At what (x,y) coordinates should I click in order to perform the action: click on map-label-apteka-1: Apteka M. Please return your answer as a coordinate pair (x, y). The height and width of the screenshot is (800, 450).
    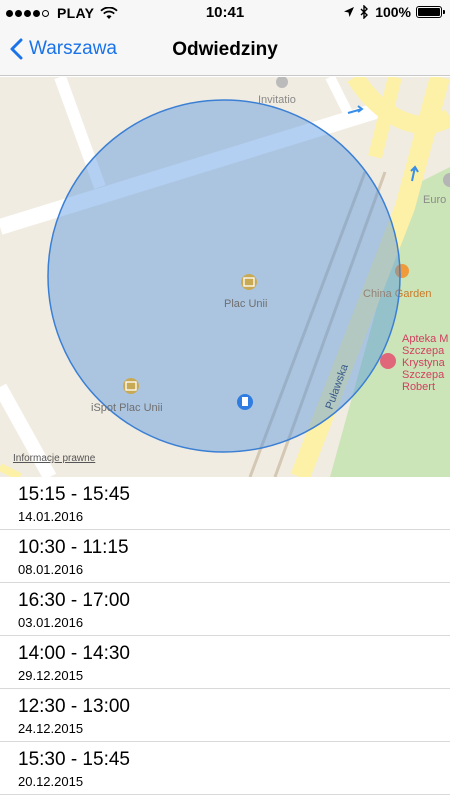
    Looking at the image, I should click on (425, 339).